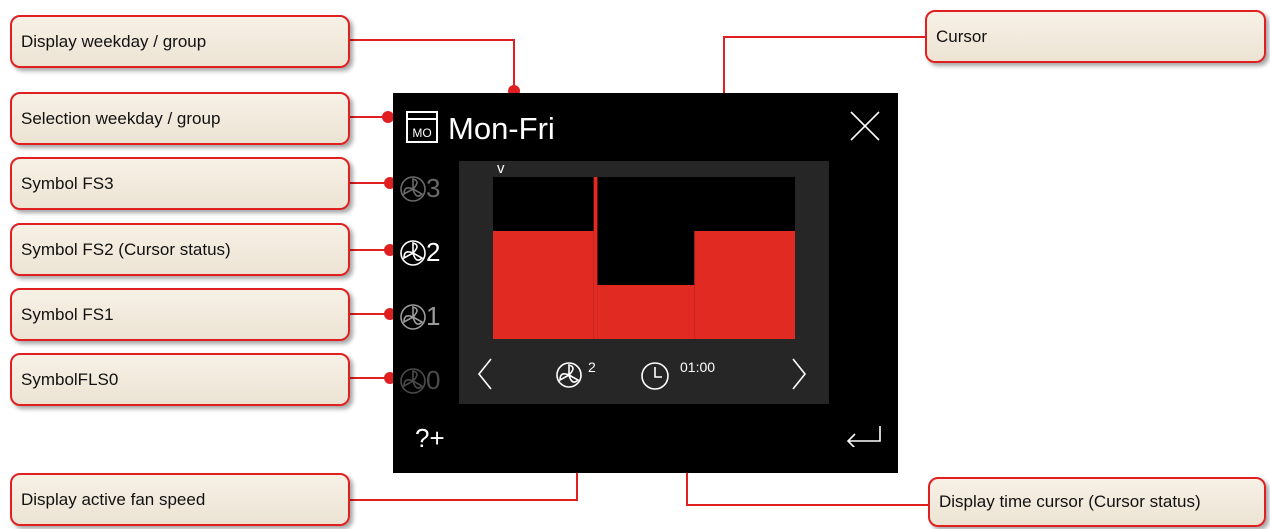 The width and height of the screenshot is (1270, 529). What do you see at coordinates (799, 374) in the screenshot?
I see `next-arrow-icon` at bounding box center [799, 374].